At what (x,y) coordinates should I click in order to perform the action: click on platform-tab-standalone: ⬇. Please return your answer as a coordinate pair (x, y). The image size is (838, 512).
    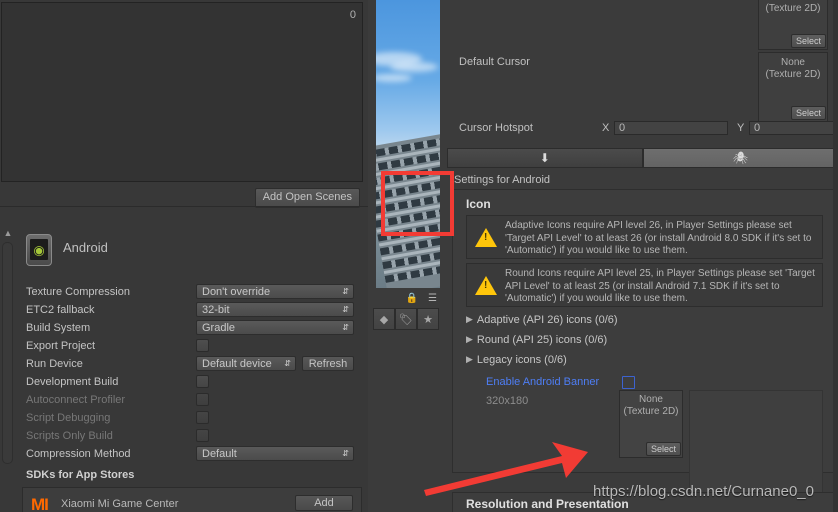
    Looking at the image, I should click on (545, 158).